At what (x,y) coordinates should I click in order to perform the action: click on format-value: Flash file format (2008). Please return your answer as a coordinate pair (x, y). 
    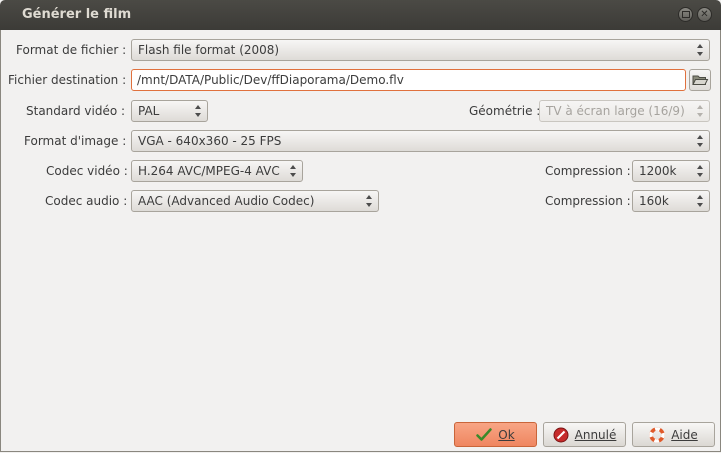
    Looking at the image, I should click on (209, 50).